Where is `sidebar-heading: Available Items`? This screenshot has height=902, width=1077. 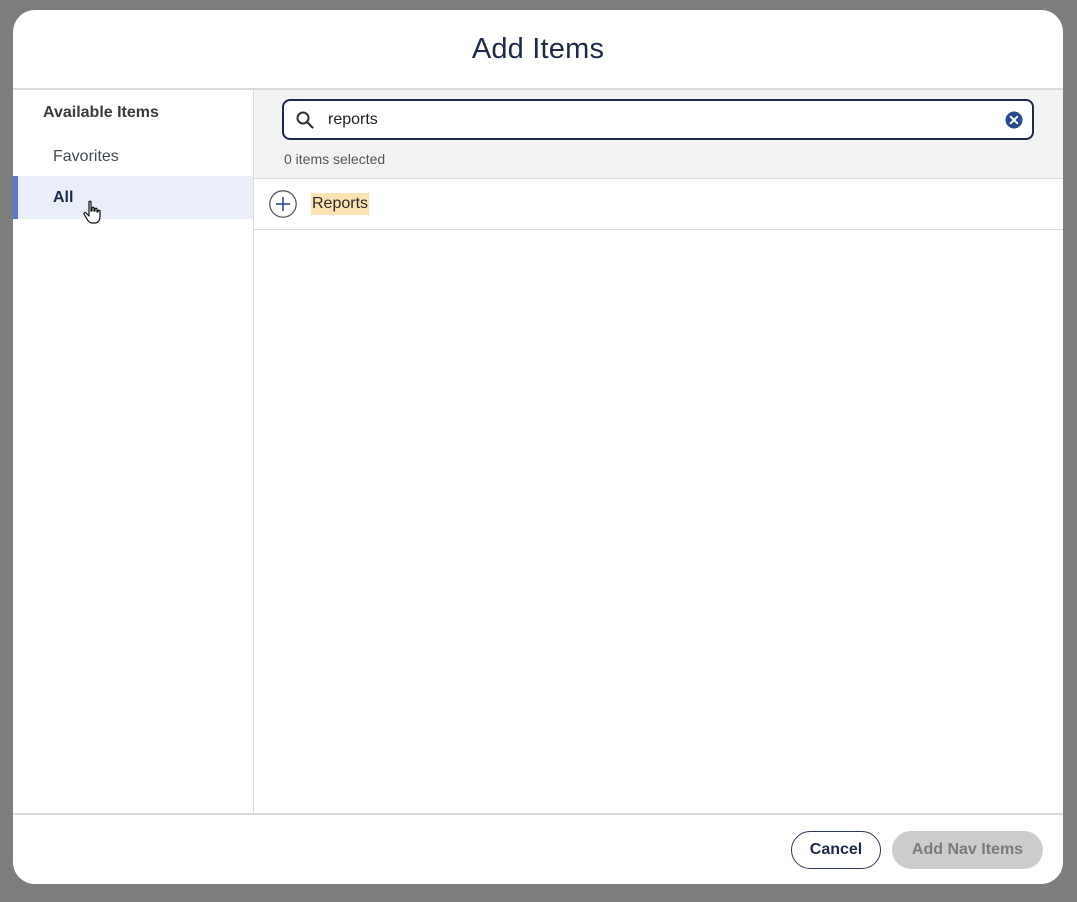 sidebar-heading: Available Items is located at coordinates (101, 112).